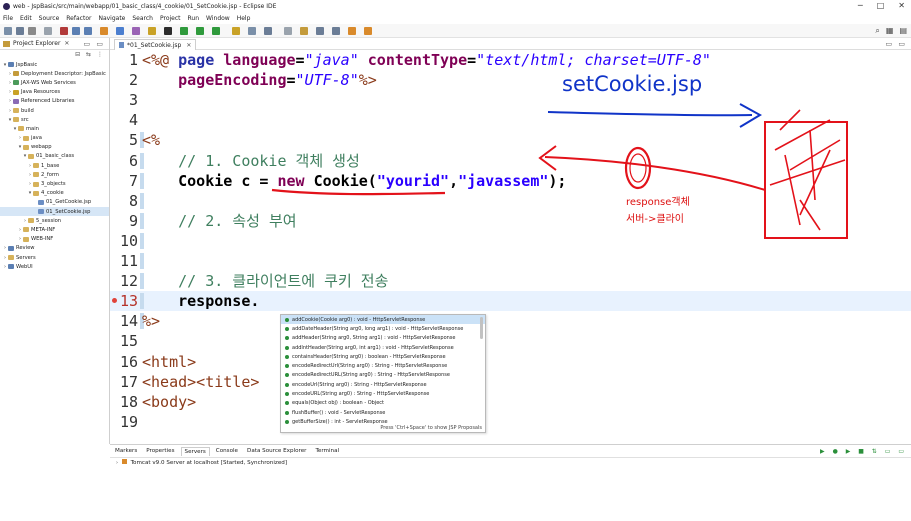  Describe the element at coordinates (352, 31) in the screenshot. I see `back-icon` at that location.